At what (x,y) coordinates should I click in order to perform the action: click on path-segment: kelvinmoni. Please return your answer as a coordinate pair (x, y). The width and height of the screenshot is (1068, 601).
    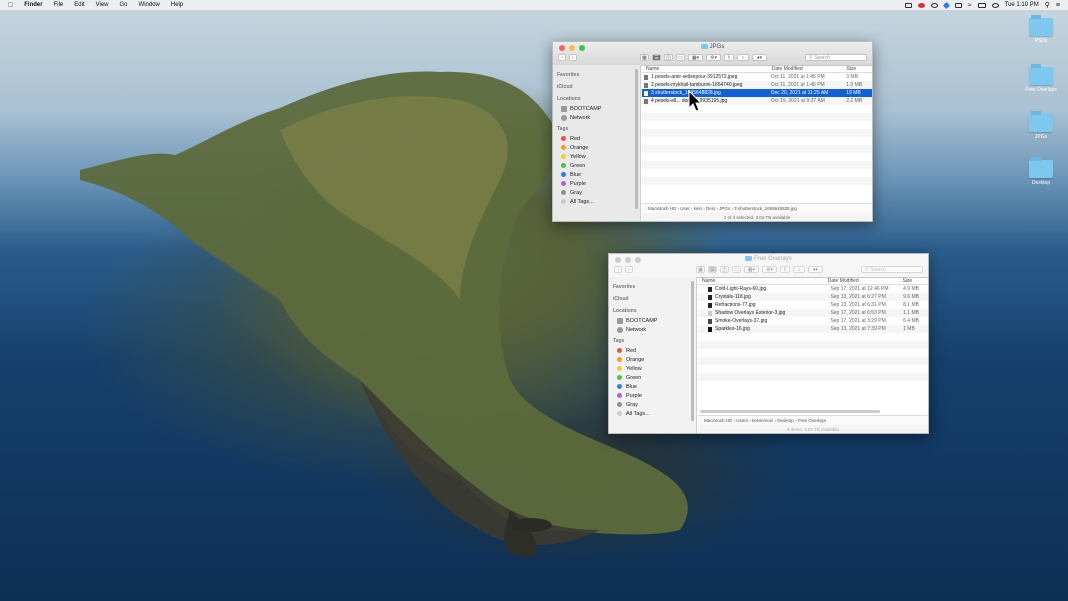
    Looking at the image, I should click on (762, 420).